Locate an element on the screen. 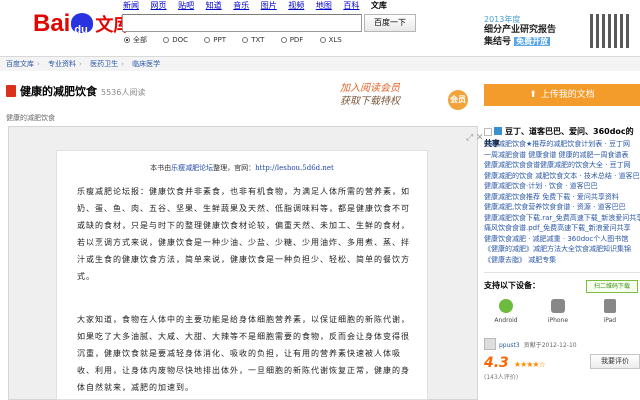  nav-web: 网页 is located at coordinates (159, 5).